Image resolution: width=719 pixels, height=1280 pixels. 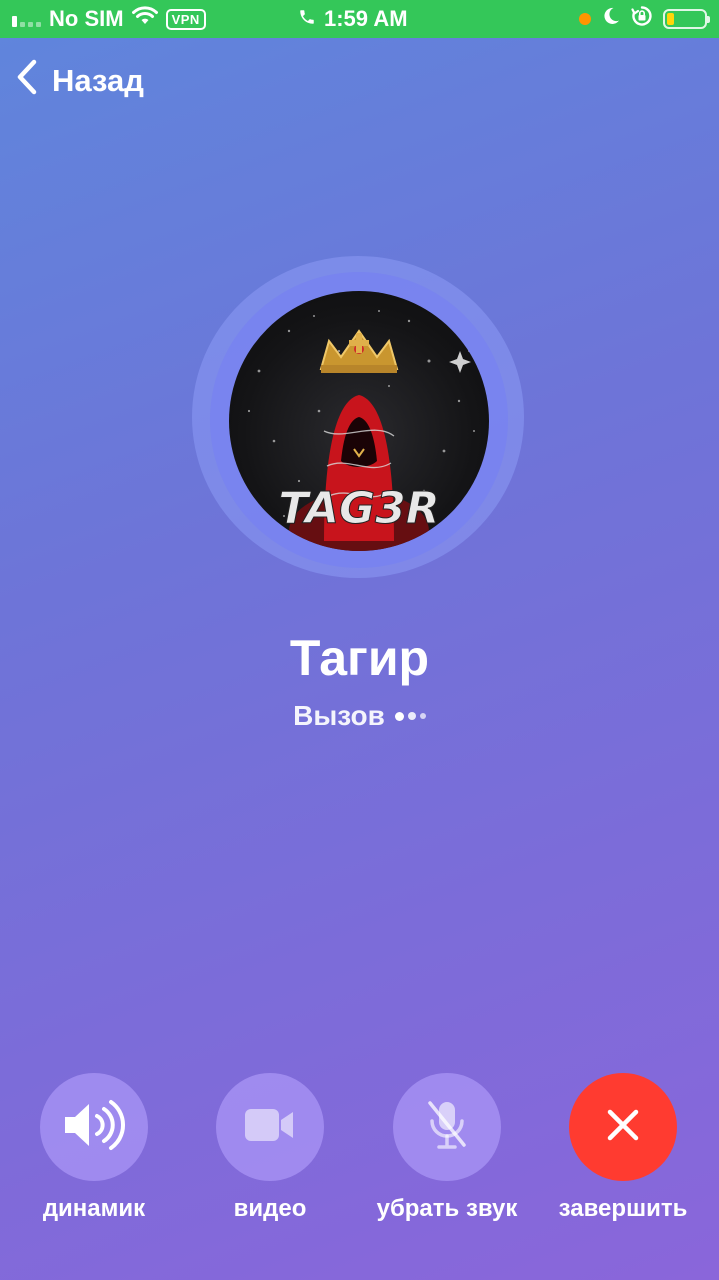 What do you see at coordinates (611, 19) in the screenshot?
I see `moon-icon` at bounding box center [611, 19].